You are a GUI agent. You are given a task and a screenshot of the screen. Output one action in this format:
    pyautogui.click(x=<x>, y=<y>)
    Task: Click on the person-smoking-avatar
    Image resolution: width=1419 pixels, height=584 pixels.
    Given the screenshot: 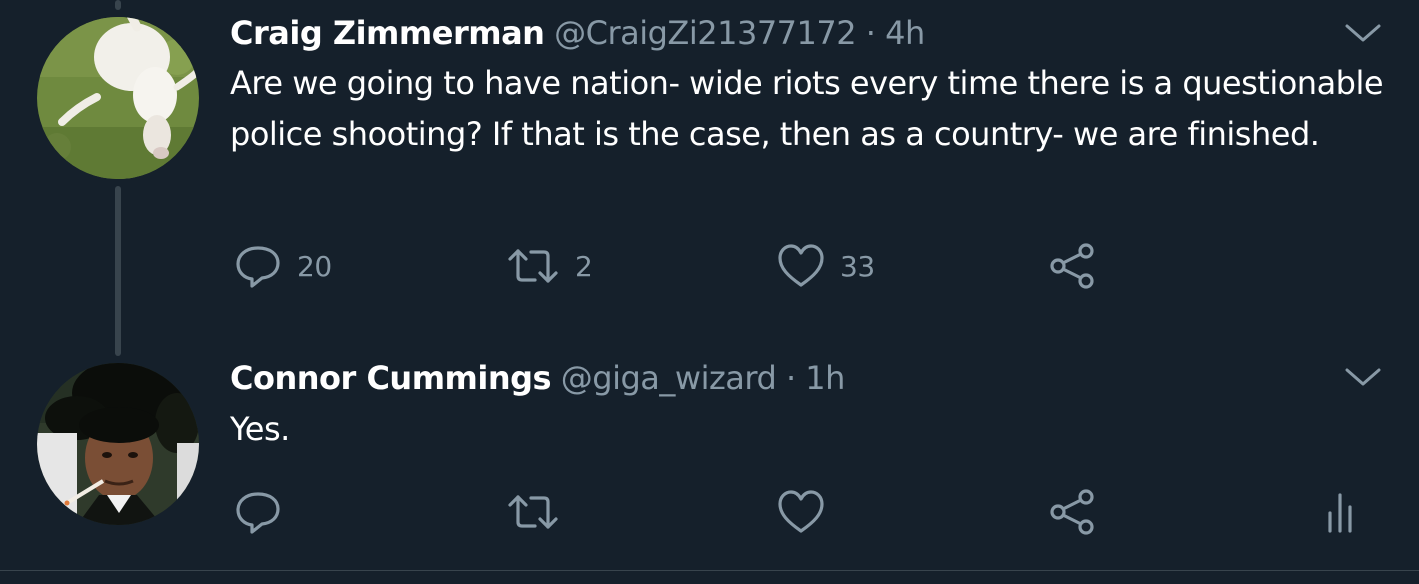 What is the action you would take?
    pyautogui.click(x=118, y=444)
    